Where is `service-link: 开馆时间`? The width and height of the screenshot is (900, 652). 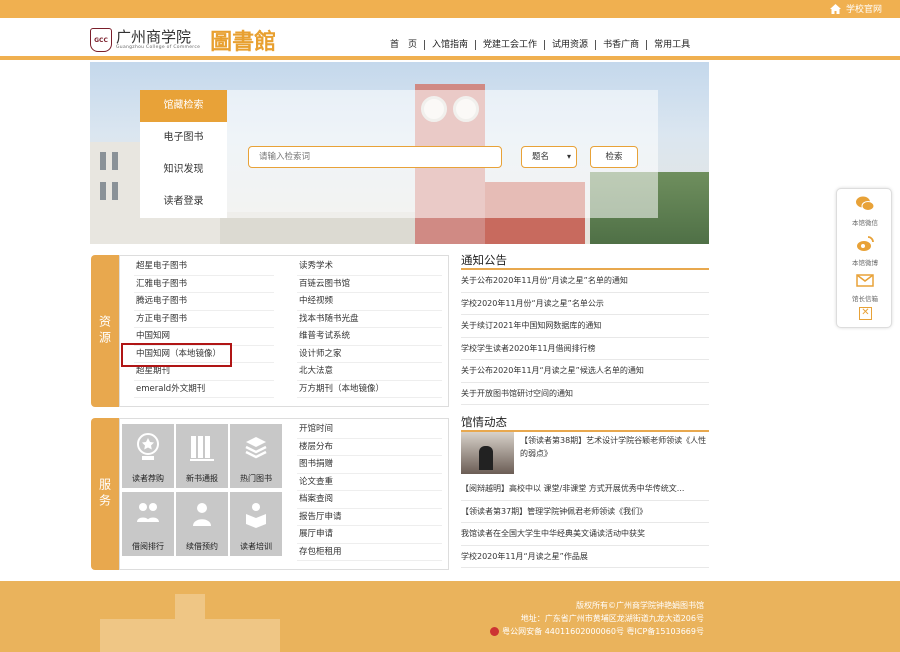
service-link: 开馆时间 is located at coordinates (369, 430).